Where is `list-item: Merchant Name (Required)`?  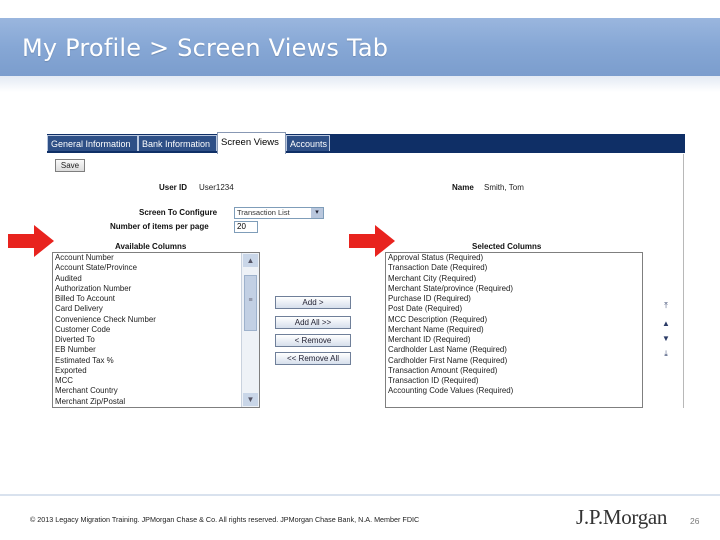
list-item: Merchant Name (Required) is located at coordinates (514, 330).